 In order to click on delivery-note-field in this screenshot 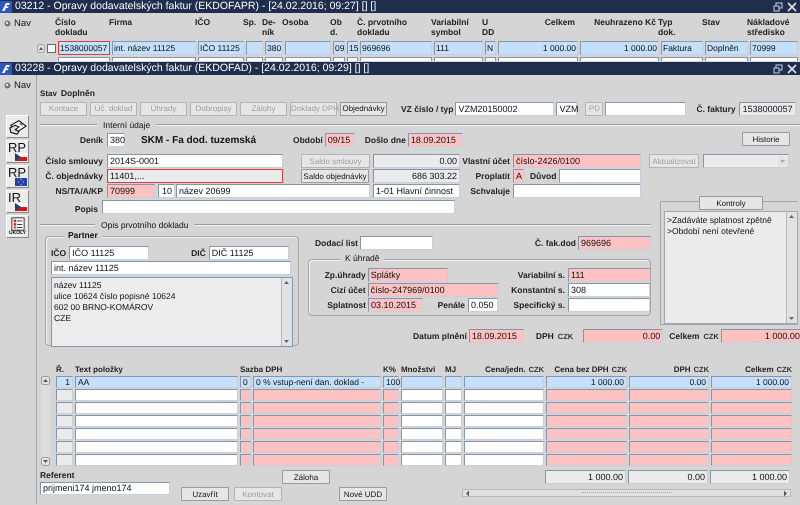, I will do `click(396, 243)`.